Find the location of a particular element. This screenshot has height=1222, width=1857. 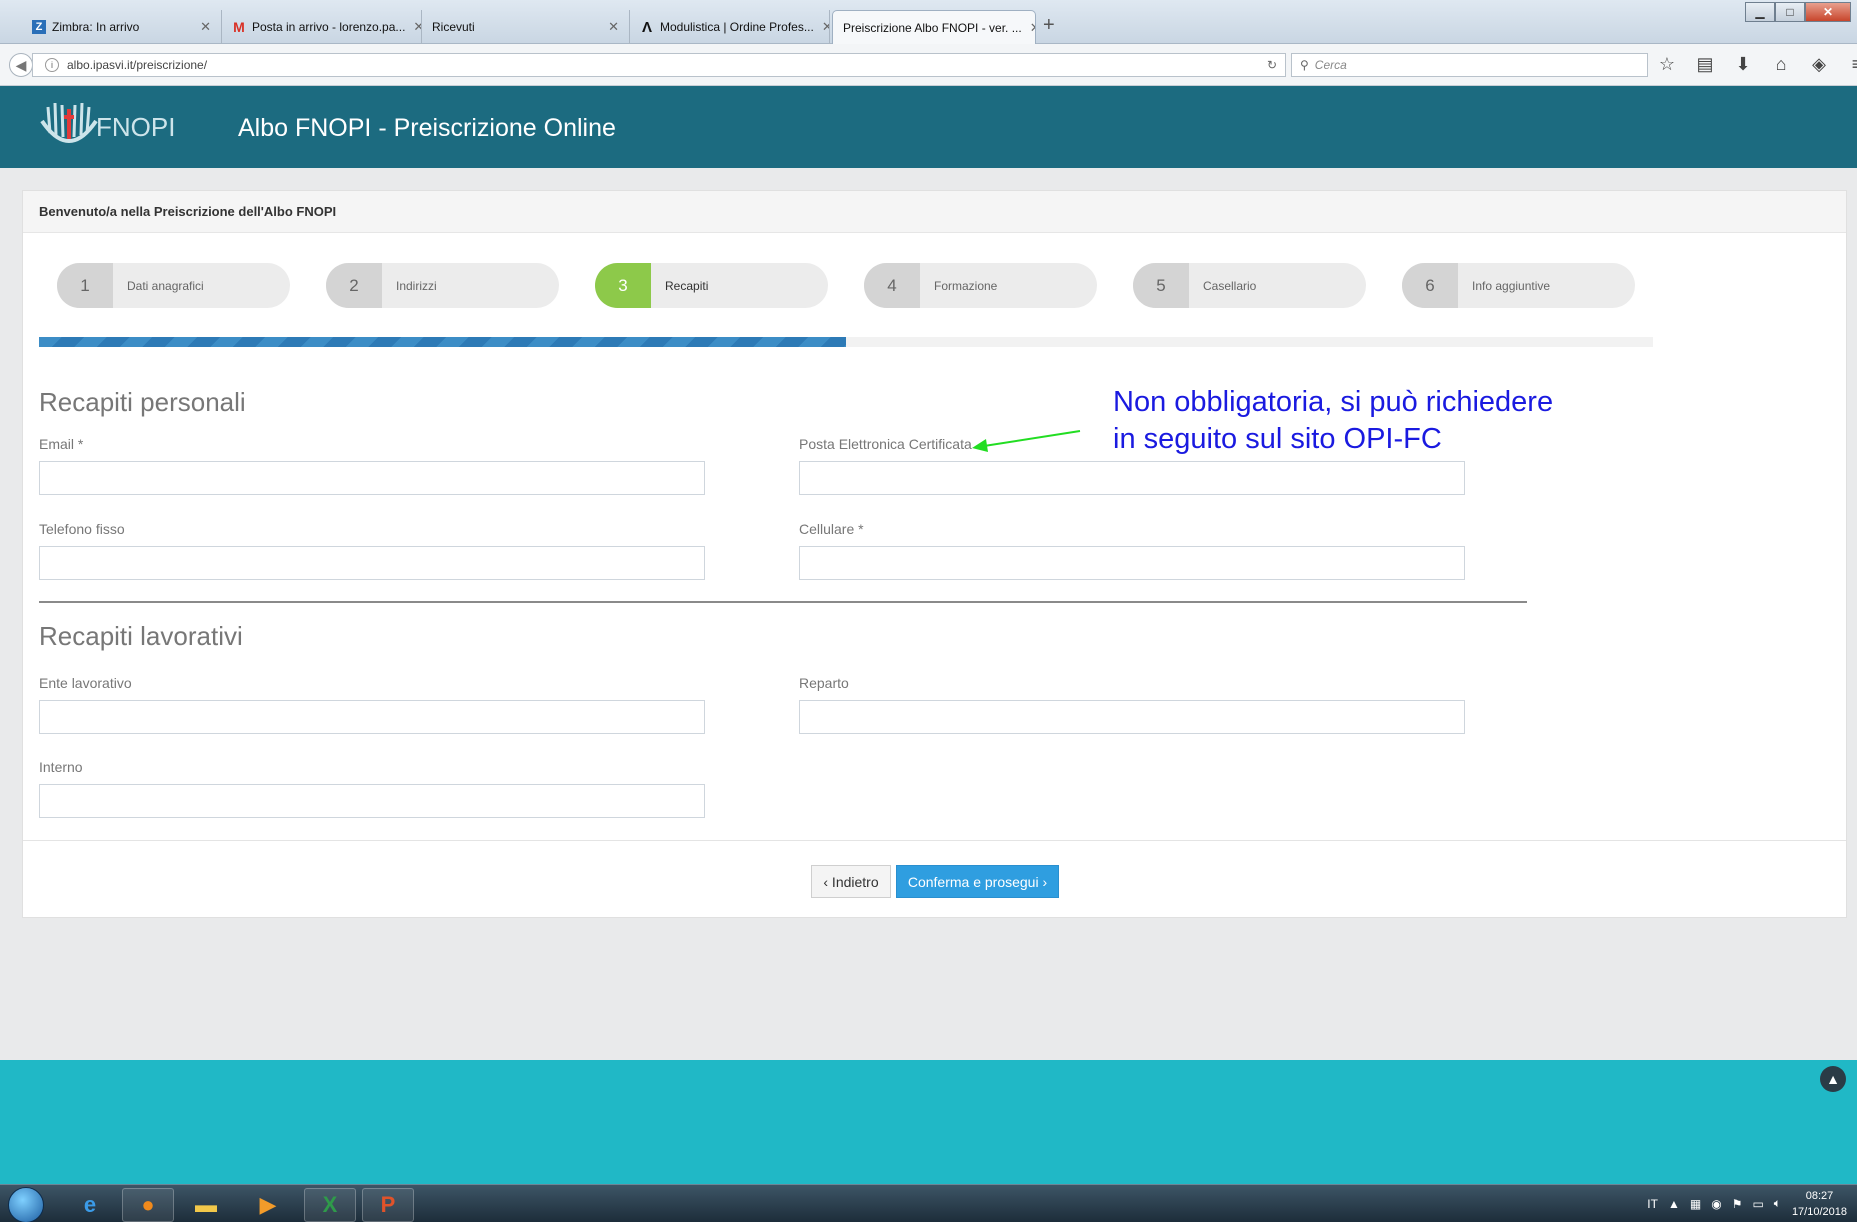

annotation-line-1: Non obbligatoria, si può richiedere is located at coordinates (1333, 402).